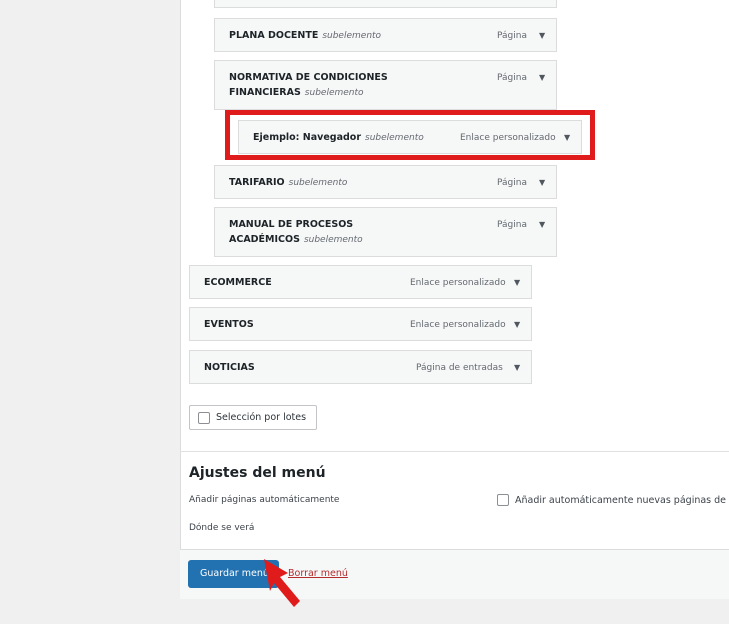  What do you see at coordinates (257, 473) in the screenshot?
I see `menu-settings-heading: Ajustes del menú` at bounding box center [257, 473].